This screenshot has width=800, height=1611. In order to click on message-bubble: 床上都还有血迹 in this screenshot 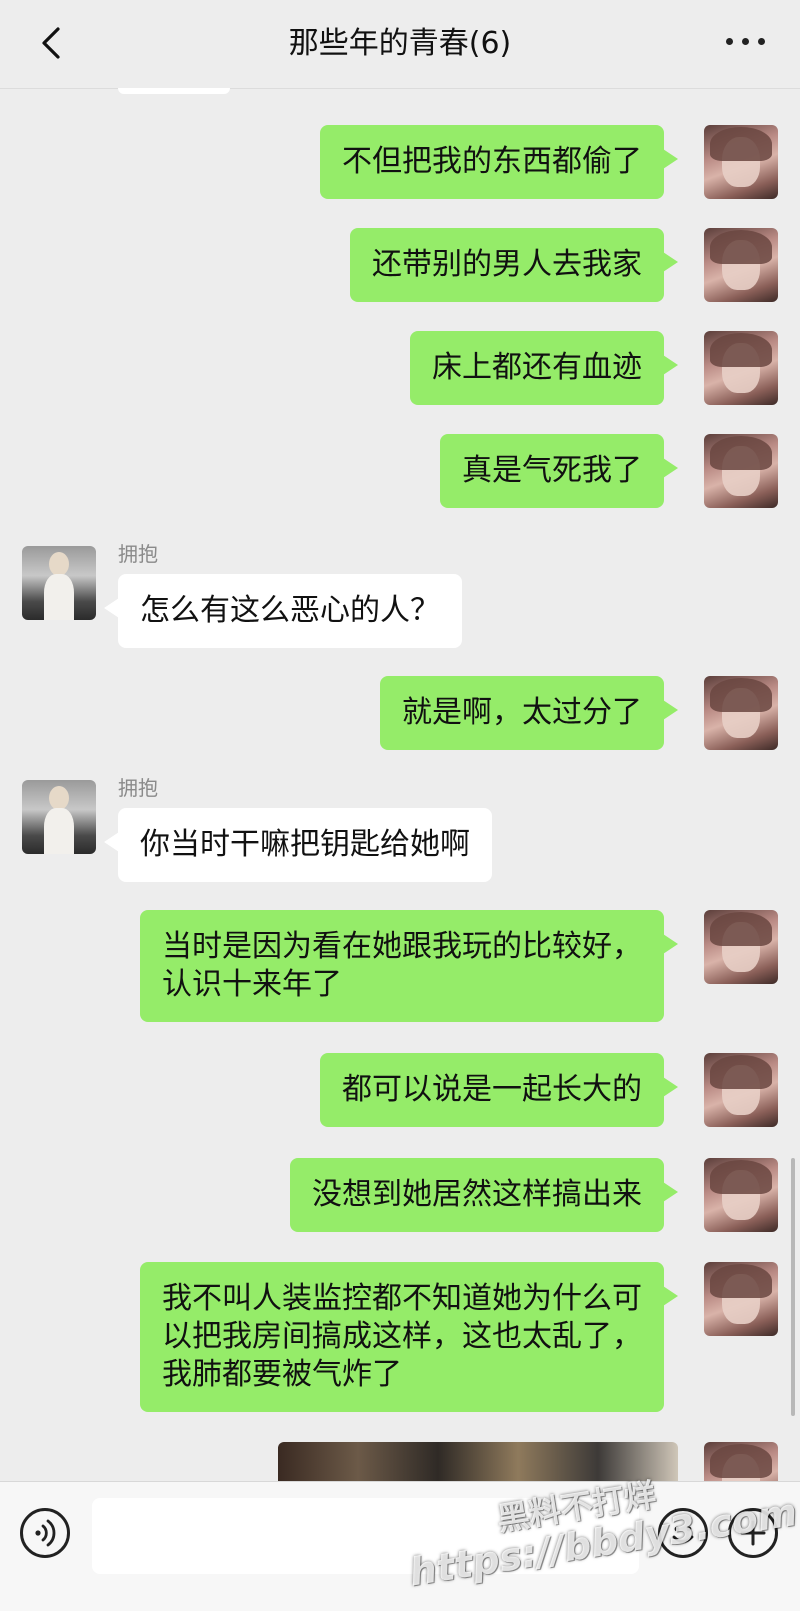, I will do `click(544, 368)`.